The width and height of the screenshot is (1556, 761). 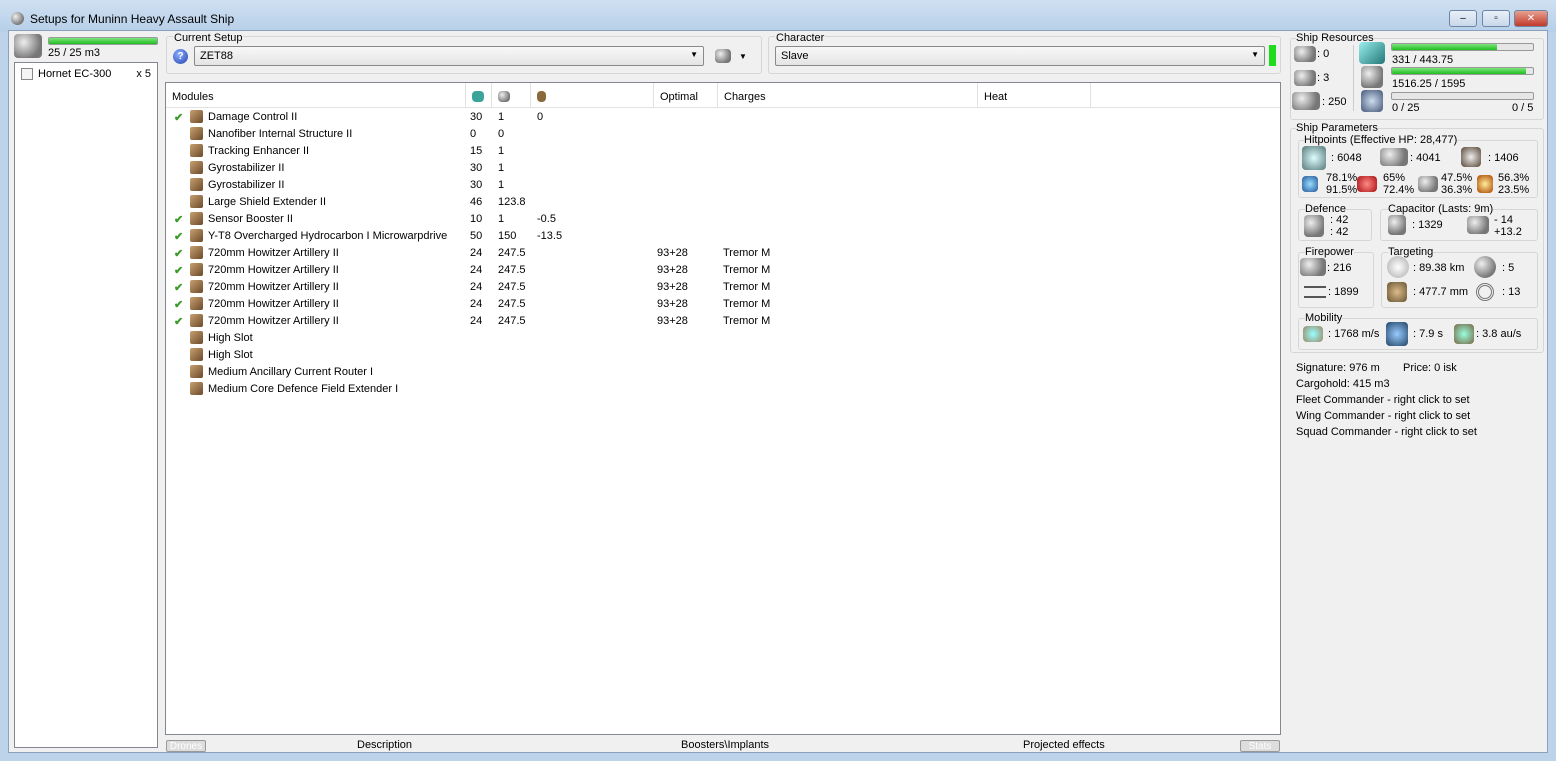 What do you see at coordinates (1462, 96) in the screenshot?
I see `drone-bandwidth-bar` at bounding box center [1462, 96].